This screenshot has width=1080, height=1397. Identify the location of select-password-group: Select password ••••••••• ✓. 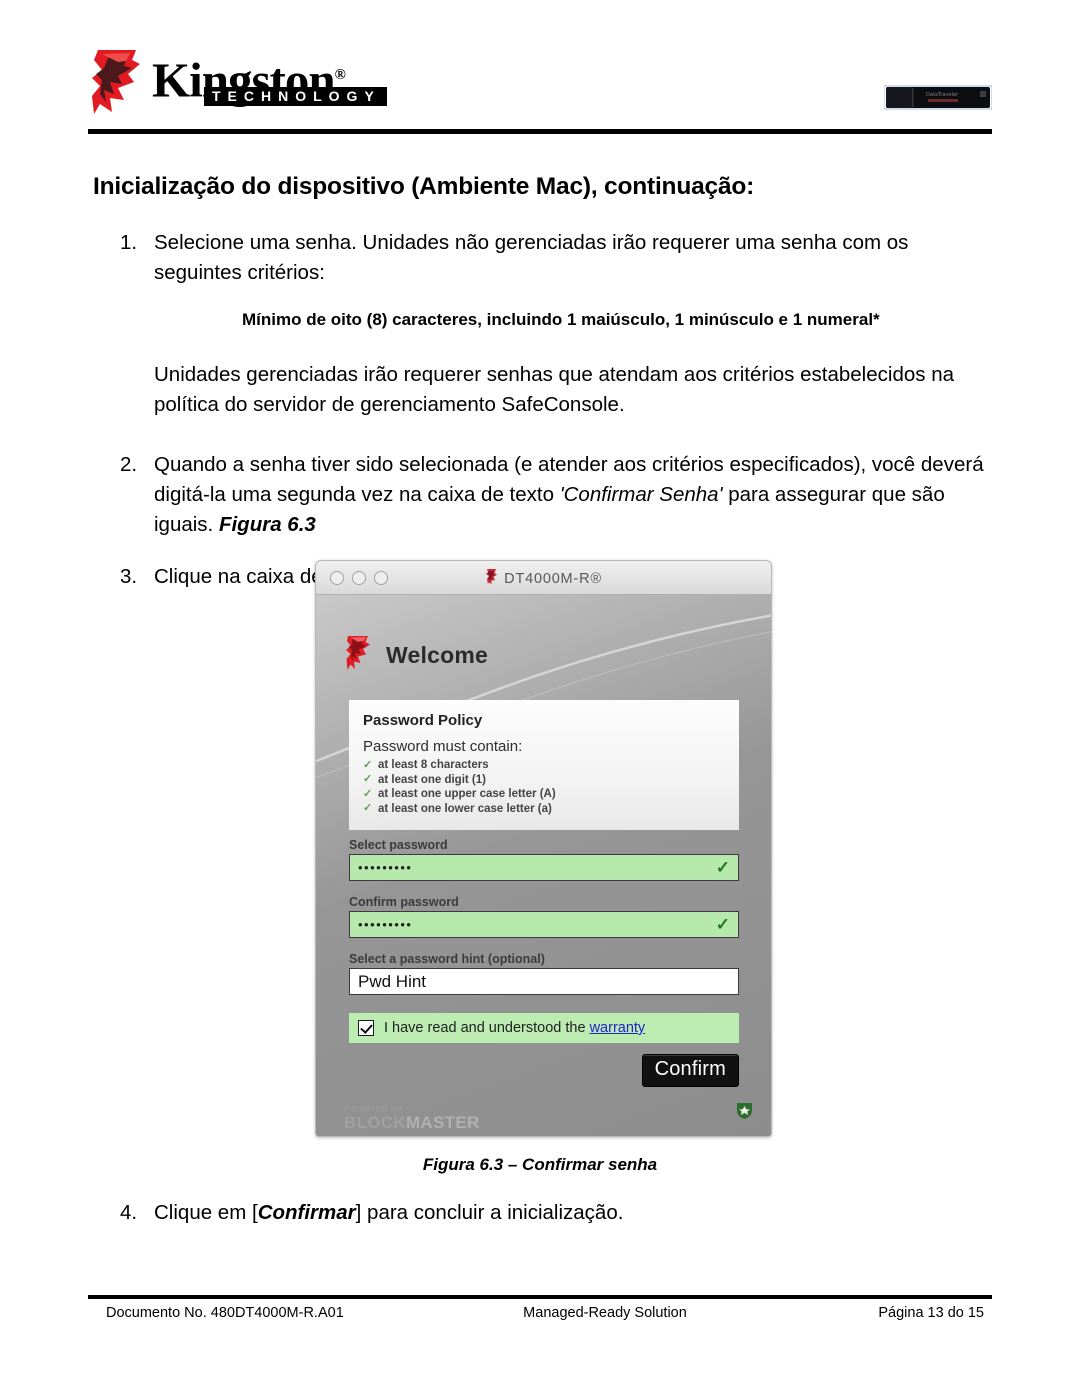
(544, 859).